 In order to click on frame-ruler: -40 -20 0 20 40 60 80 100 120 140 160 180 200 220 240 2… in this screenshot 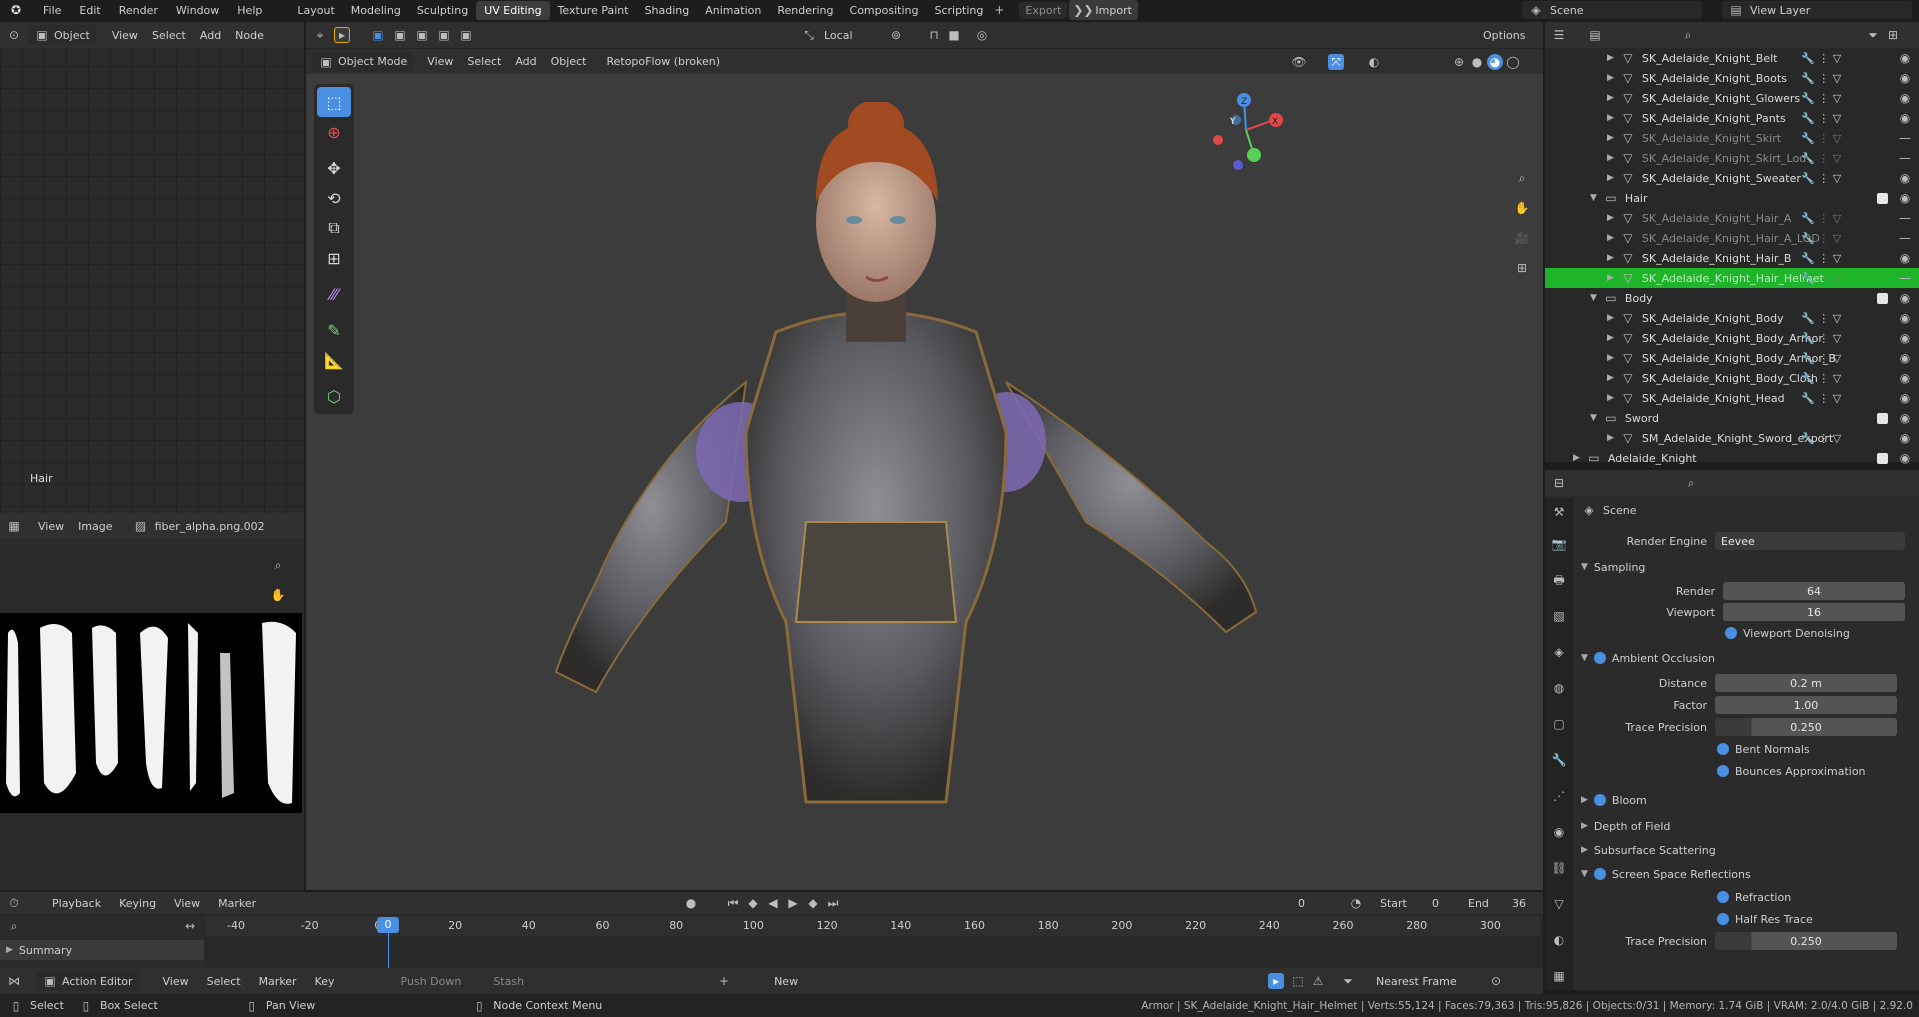, I will do `click(872, 926)`.